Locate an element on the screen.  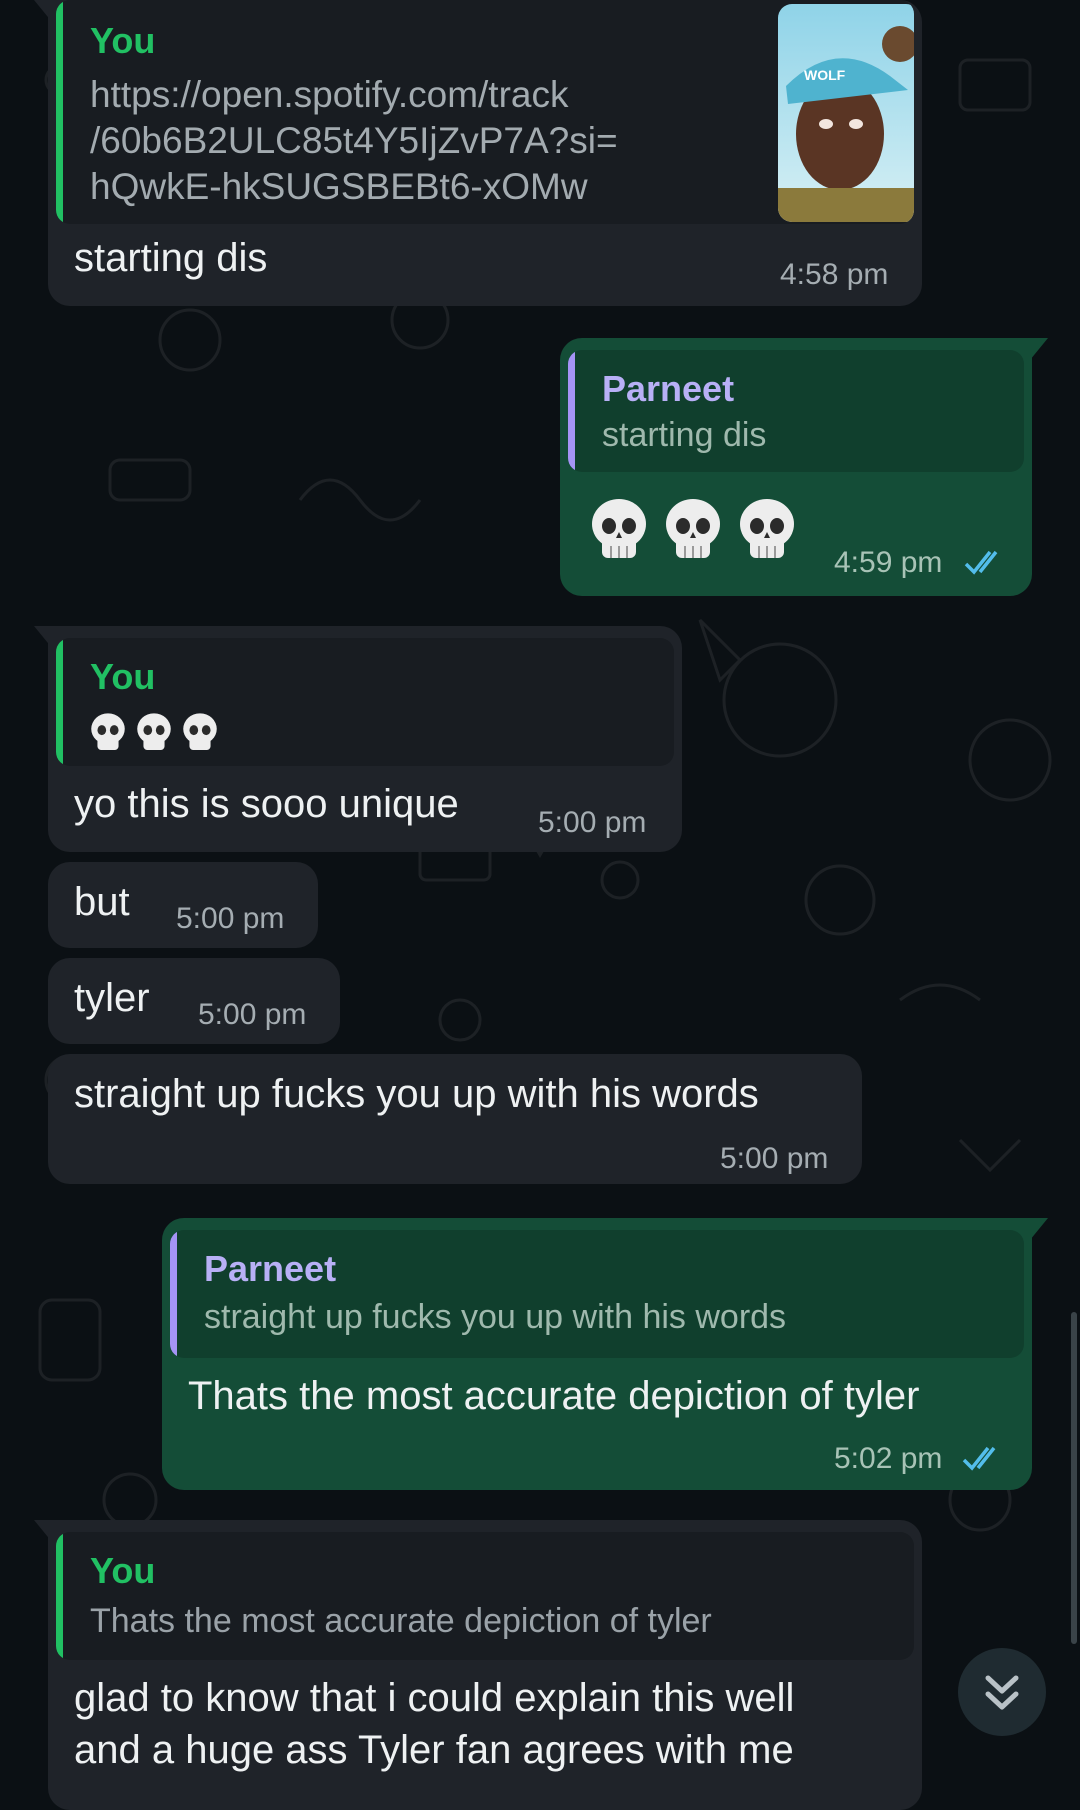
message-time: 5:02 pm is located at coordinates (888, 1458).